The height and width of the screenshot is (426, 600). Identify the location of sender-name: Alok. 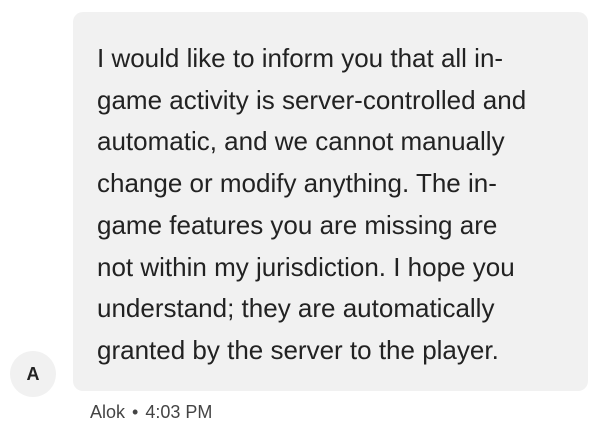
(108, 412).